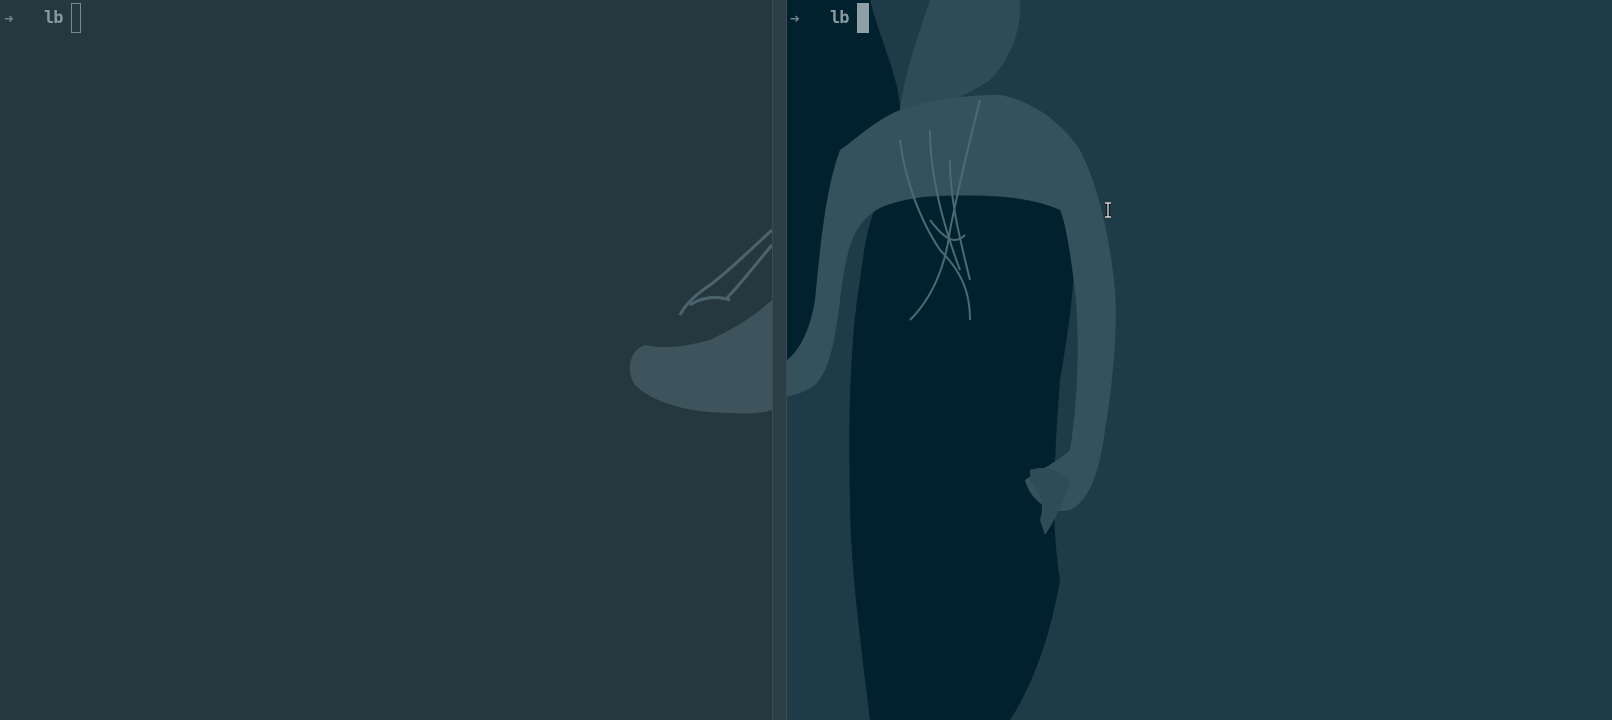 This screenshot has width=1612, height=720. Describe the element at coordinates (43, 18) in the screenshot. I see `left-prompt-line: ➜ lb` at that location.